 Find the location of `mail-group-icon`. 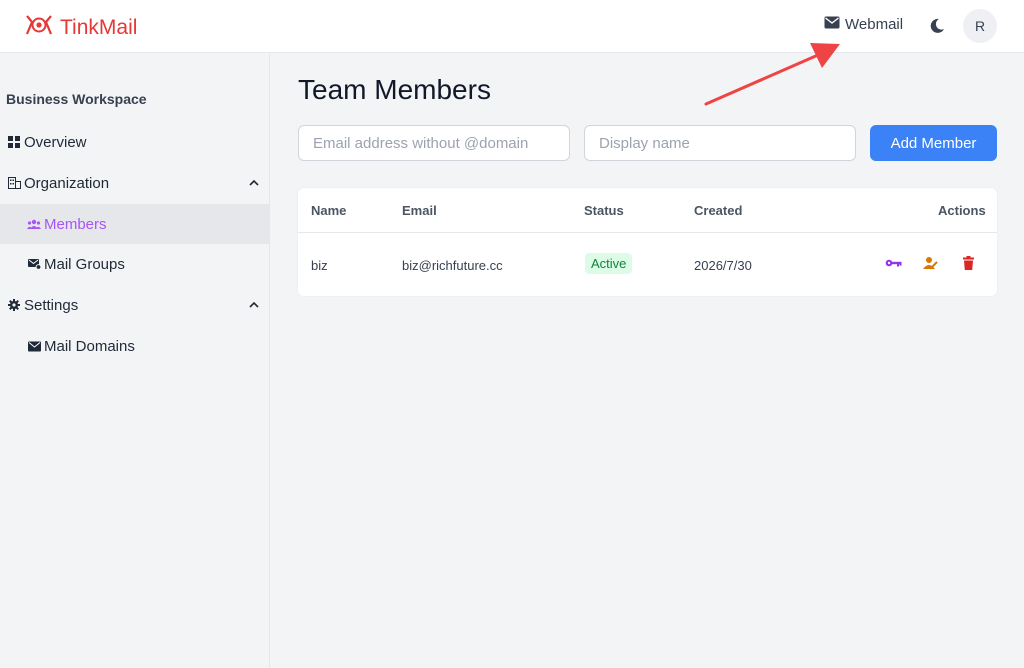

mail-group-icon is located at coordinates (34, 264).